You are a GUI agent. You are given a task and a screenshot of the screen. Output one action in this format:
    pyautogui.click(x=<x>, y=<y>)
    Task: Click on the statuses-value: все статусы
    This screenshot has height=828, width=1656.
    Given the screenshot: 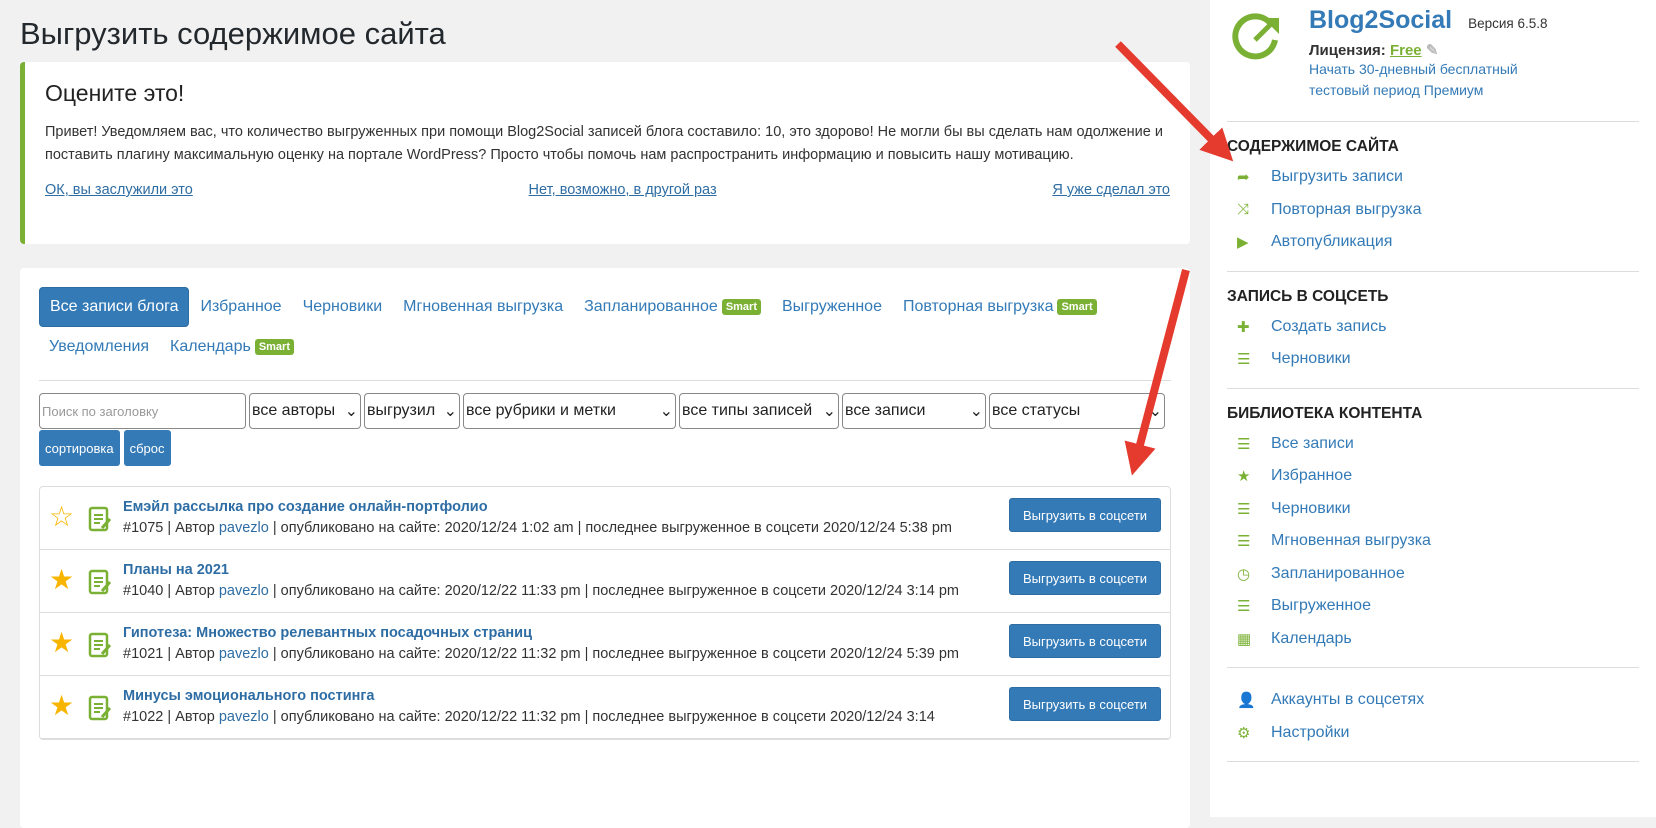 What is the action you would take?
    pyautogui.click(x=1036, y=410)
    